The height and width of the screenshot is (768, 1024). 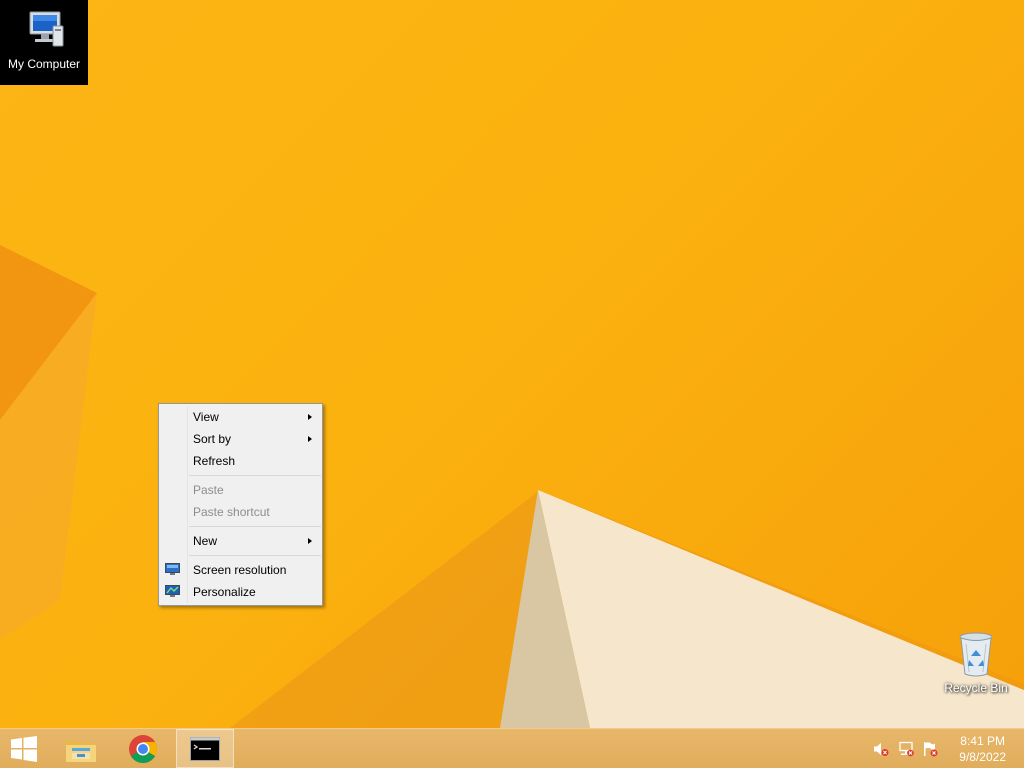 What do you see at coordinates (231, 512) in the screenshot?
I see `menu-item-label: Paste shortcut` at bounding box center [231, 512].